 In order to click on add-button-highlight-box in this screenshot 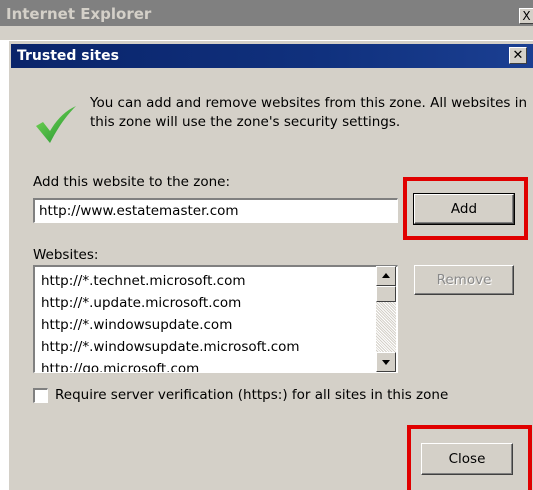, I will do `click(465, 208)`.